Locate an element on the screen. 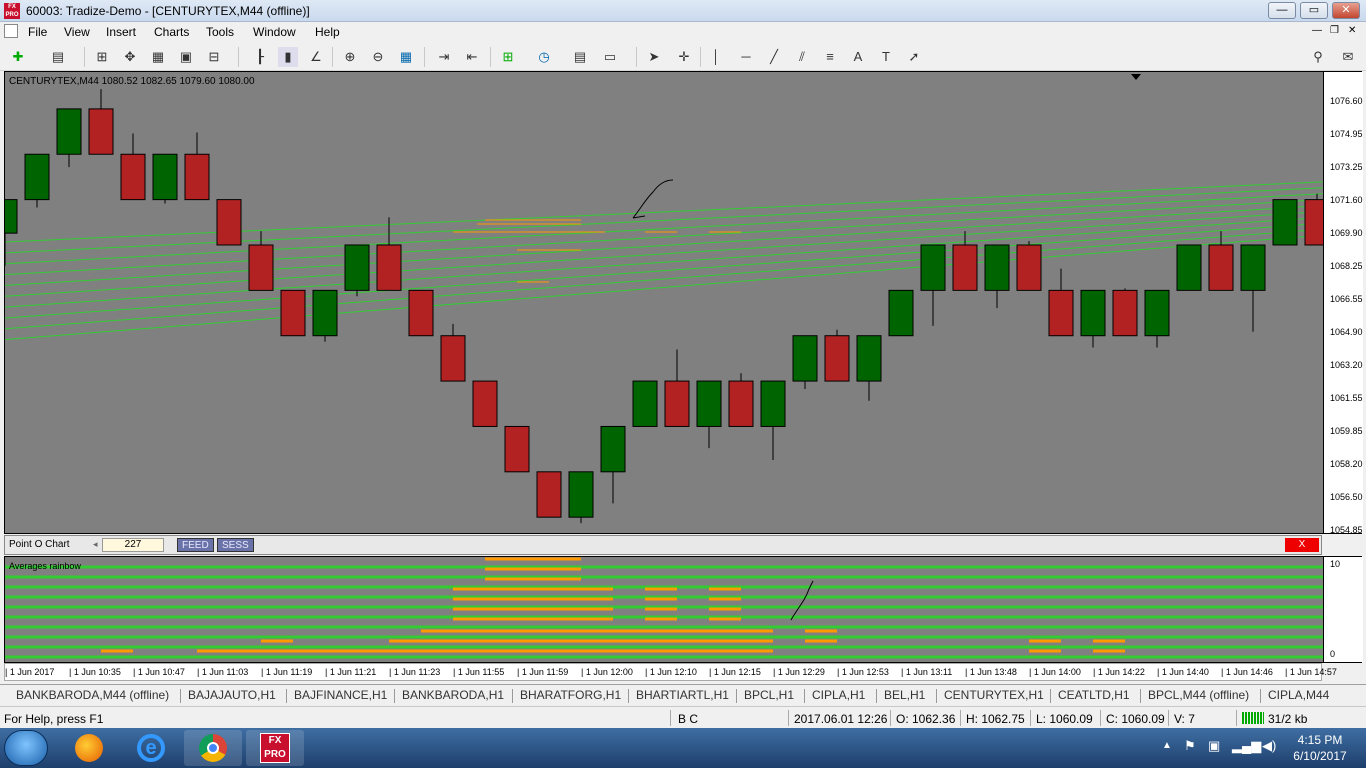  tile-icon: ▦ is located at coordinates (406, 57).